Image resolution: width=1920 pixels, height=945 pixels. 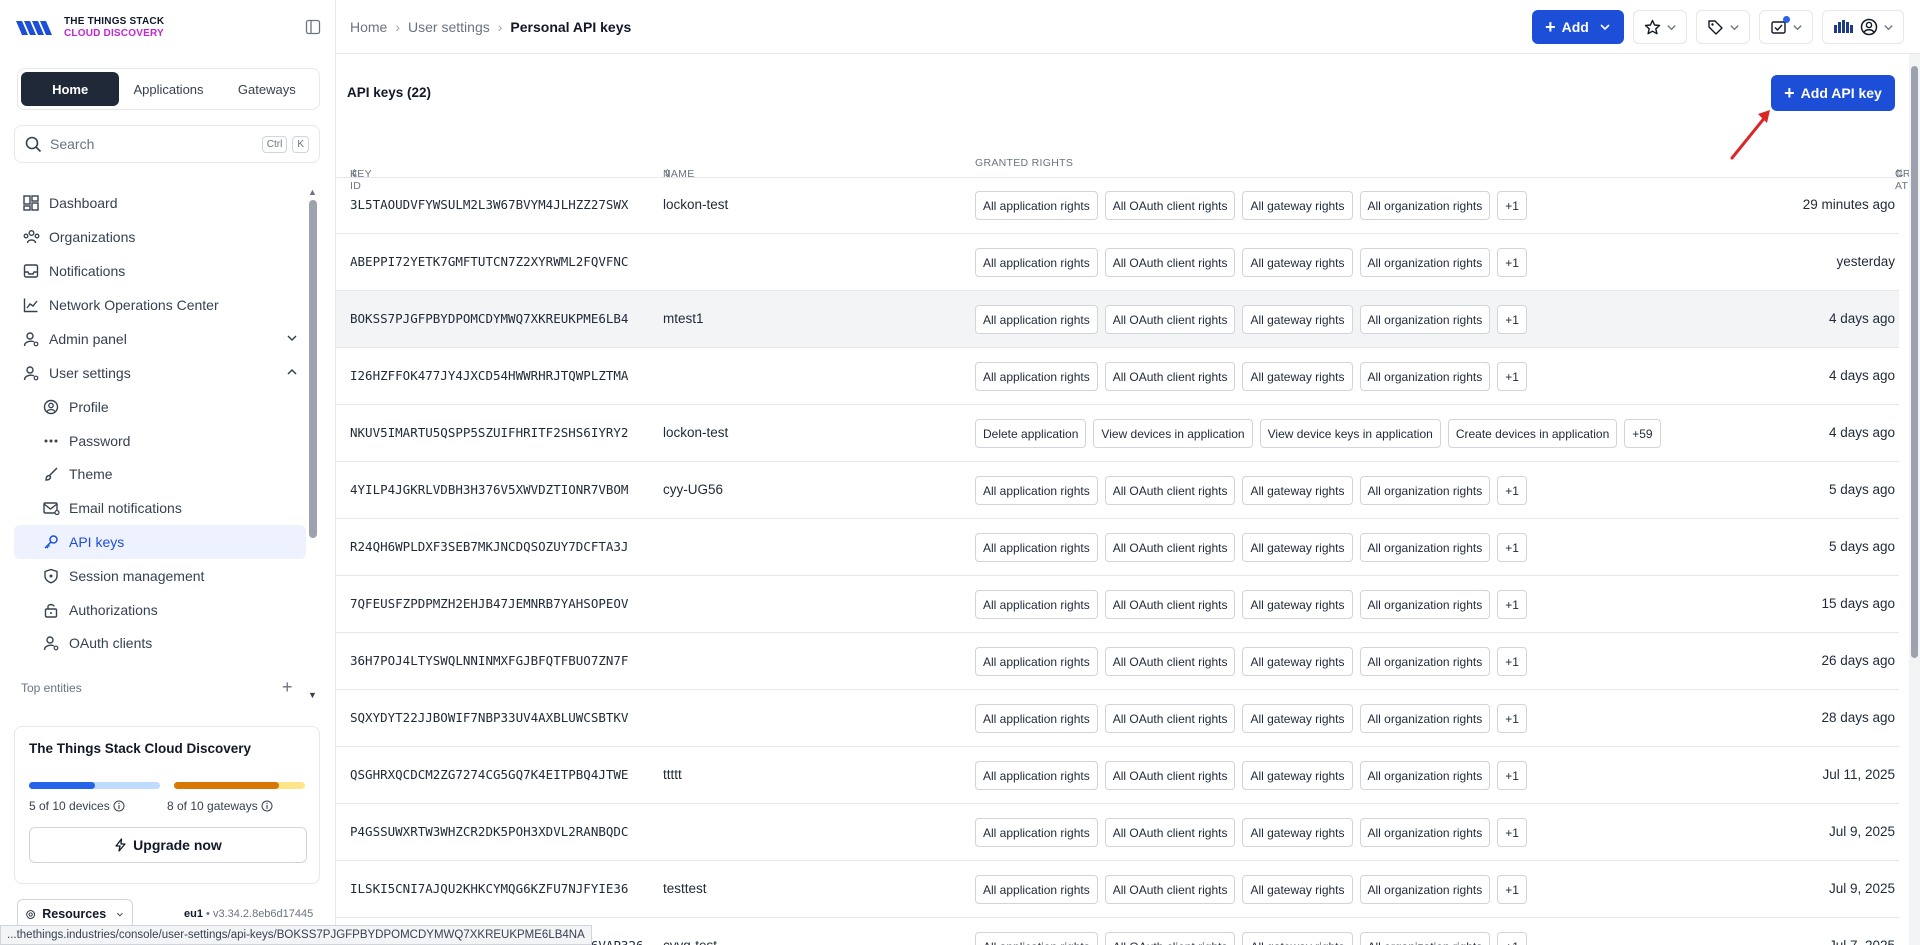 I want to click on sidebar-item-session-management: Session management, so click(x=160, y=576).